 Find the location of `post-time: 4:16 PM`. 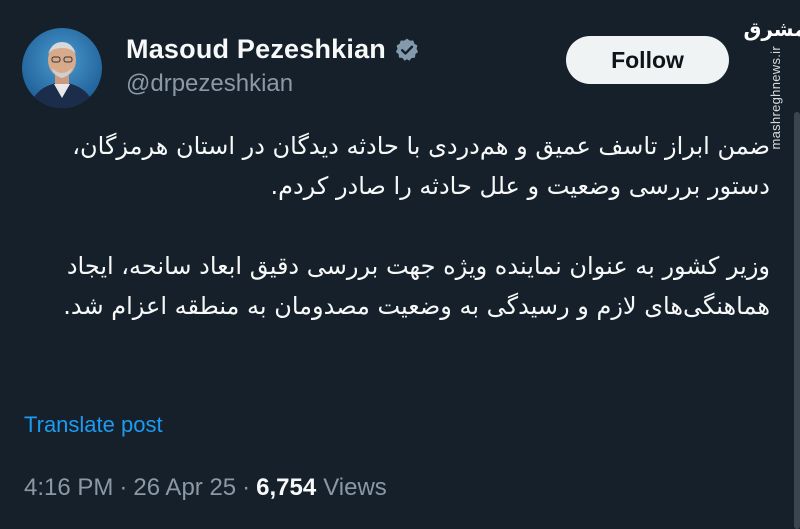

post-time: 4:16 PM is located at coordinates (68, 488).